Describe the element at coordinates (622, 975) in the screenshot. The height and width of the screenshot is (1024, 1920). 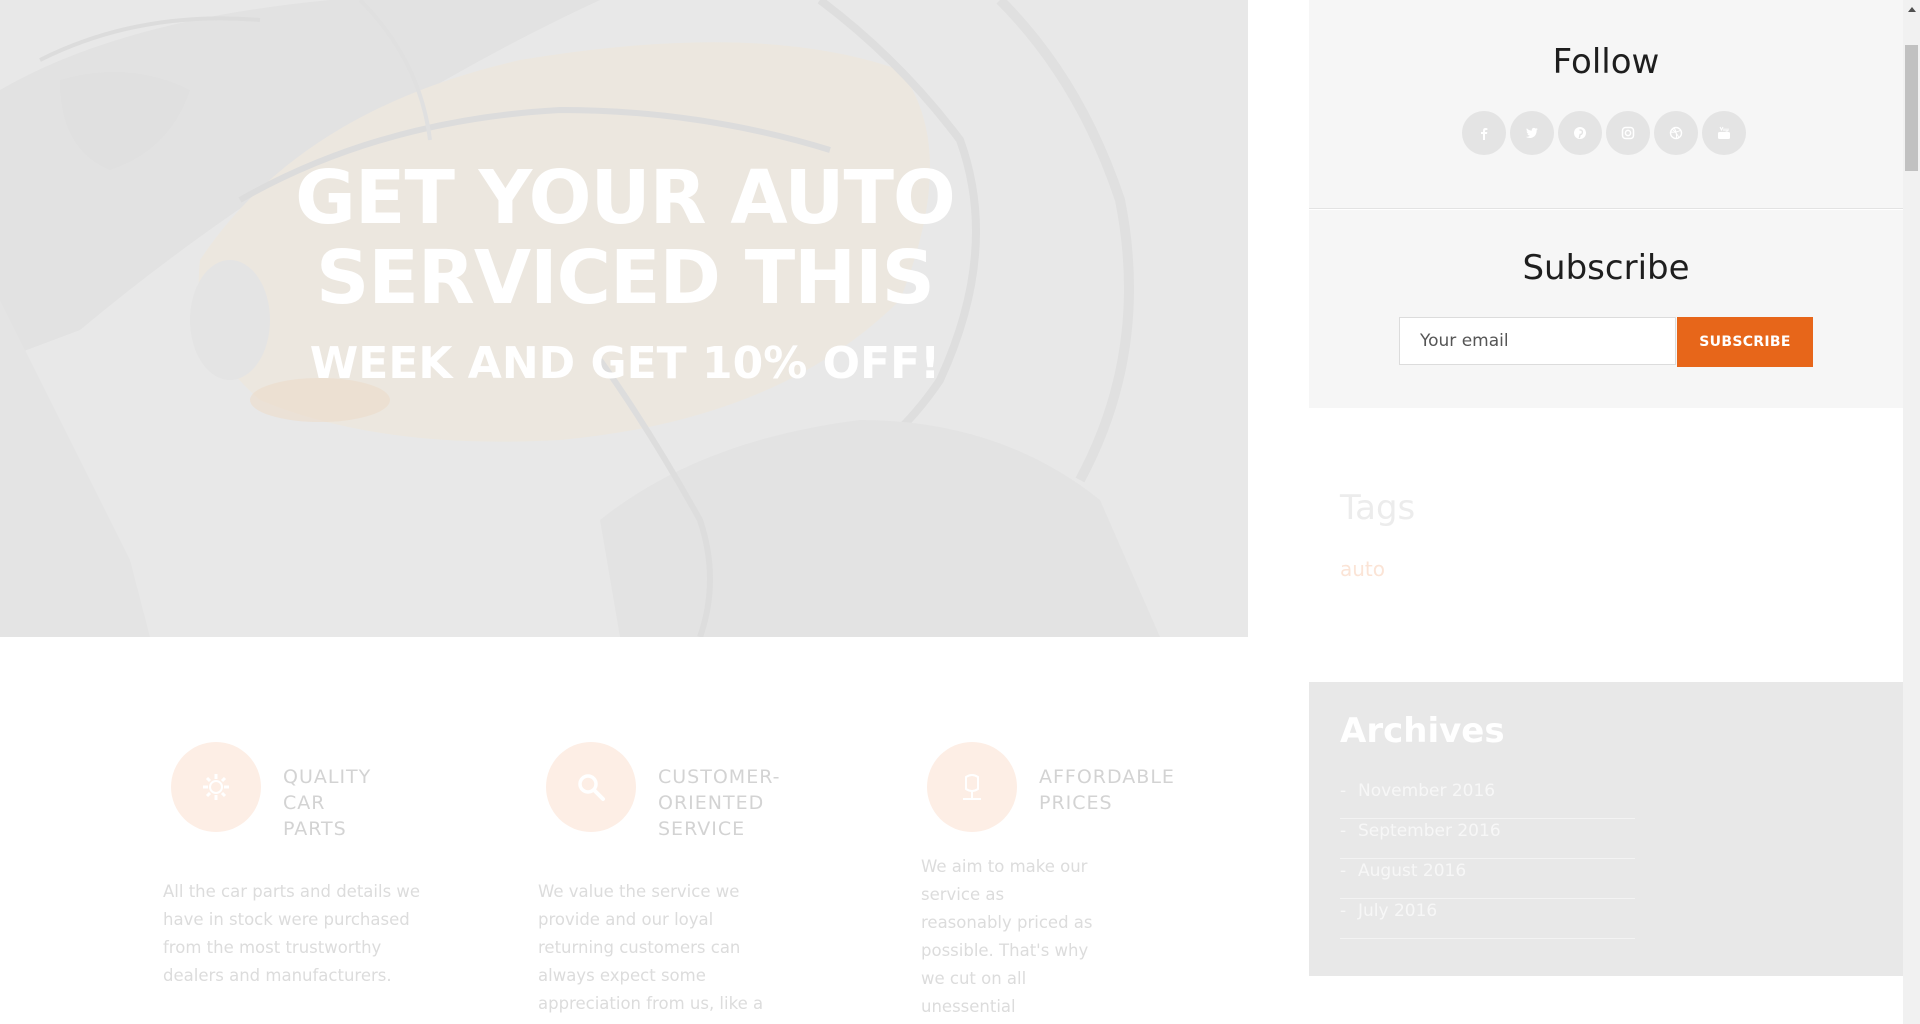
I see `feature-text-line: always expect some` at that location.